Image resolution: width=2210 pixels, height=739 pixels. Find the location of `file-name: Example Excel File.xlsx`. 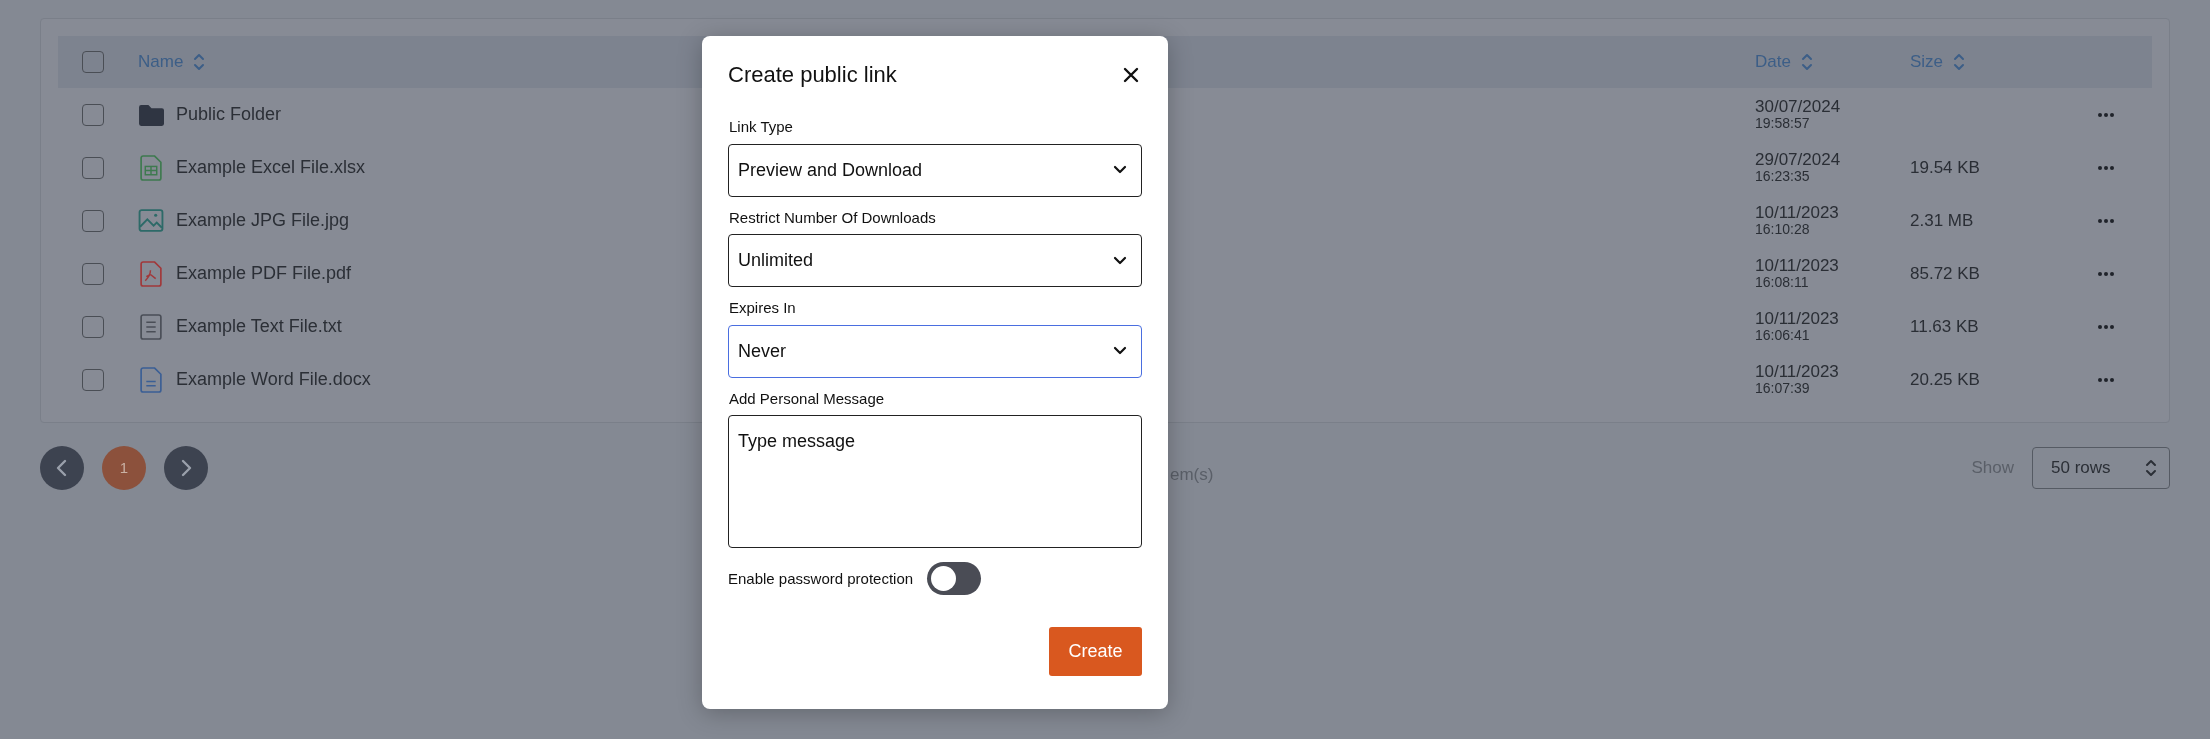

file-name: Example Excel File.xlsx is located at coordinates (271, 167).